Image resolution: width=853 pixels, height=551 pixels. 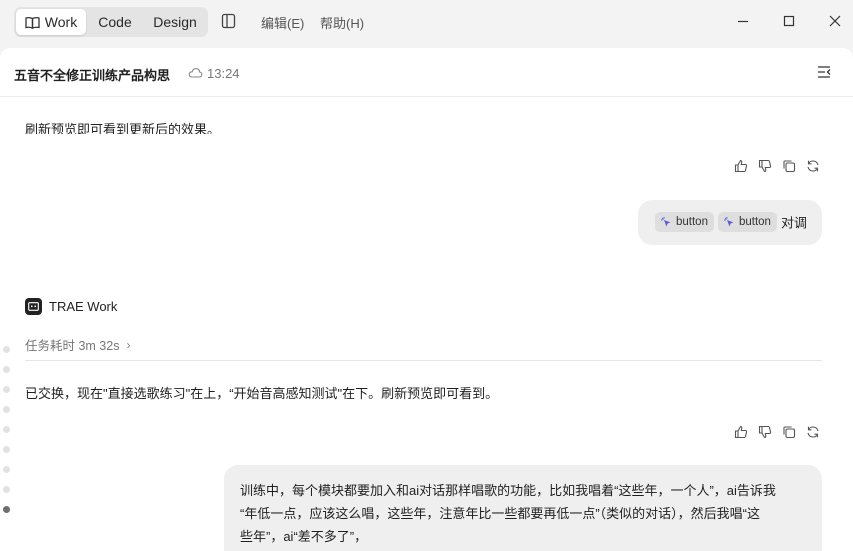 I want to click on maximize-icon, so click(x=789, y=21).